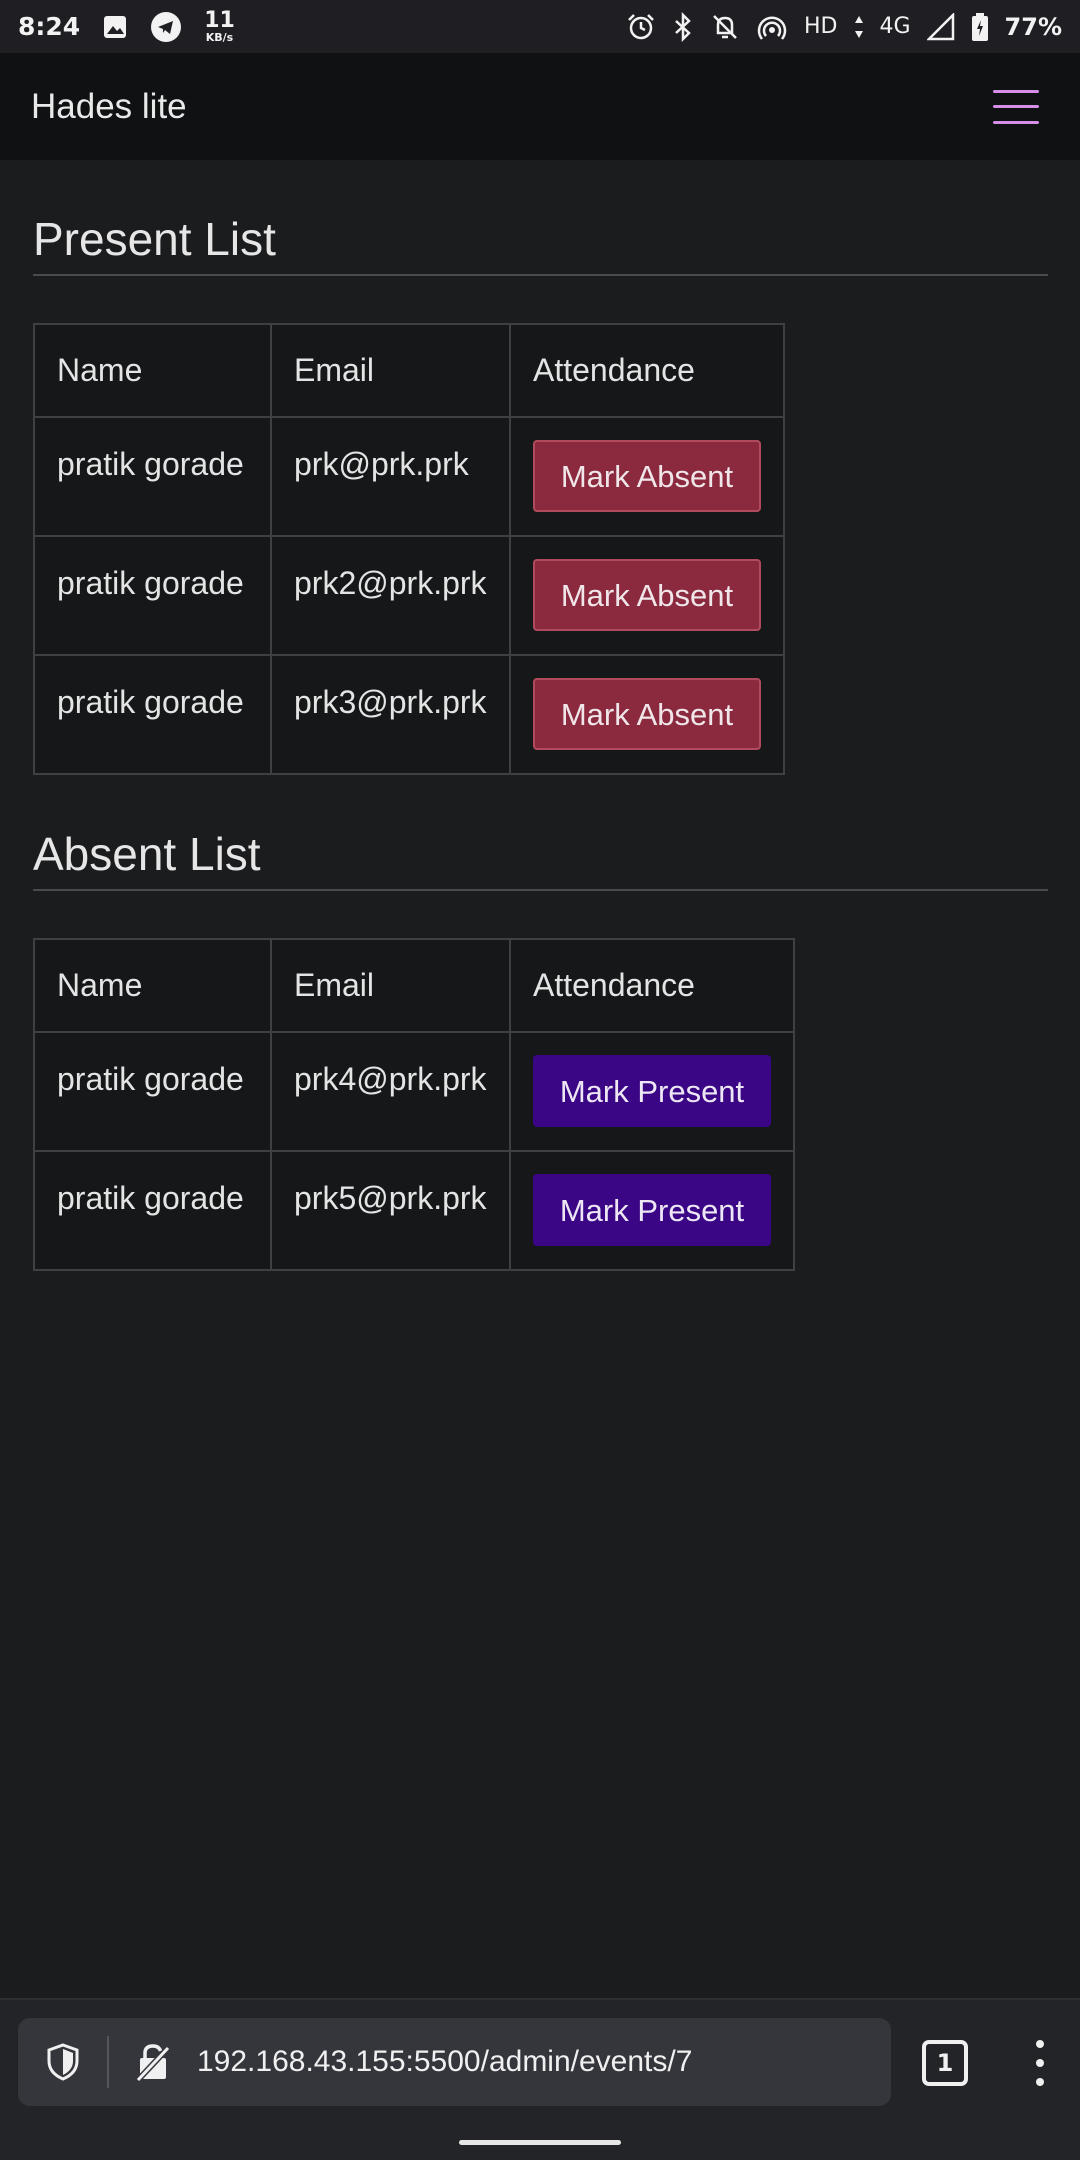 The height and width of the screenshot is (2160, 1080). I want to click on cell-email: prk5@prk.prk, so click(390, 1210).